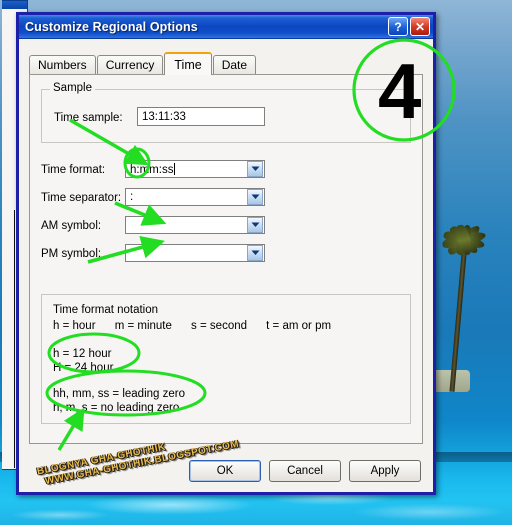  I want to click on time-format-value: h:mm:ss, so click(153, 169).